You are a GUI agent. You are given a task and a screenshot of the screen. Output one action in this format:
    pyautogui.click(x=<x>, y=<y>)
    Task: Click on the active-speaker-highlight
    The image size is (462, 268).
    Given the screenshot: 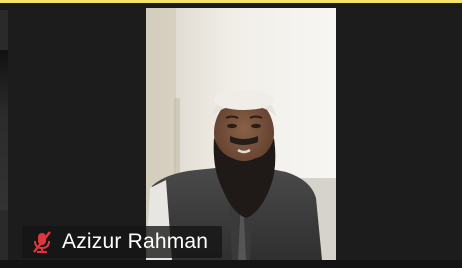 What is the action you would take?
    pyautogui.click(x=231, y=1)
    